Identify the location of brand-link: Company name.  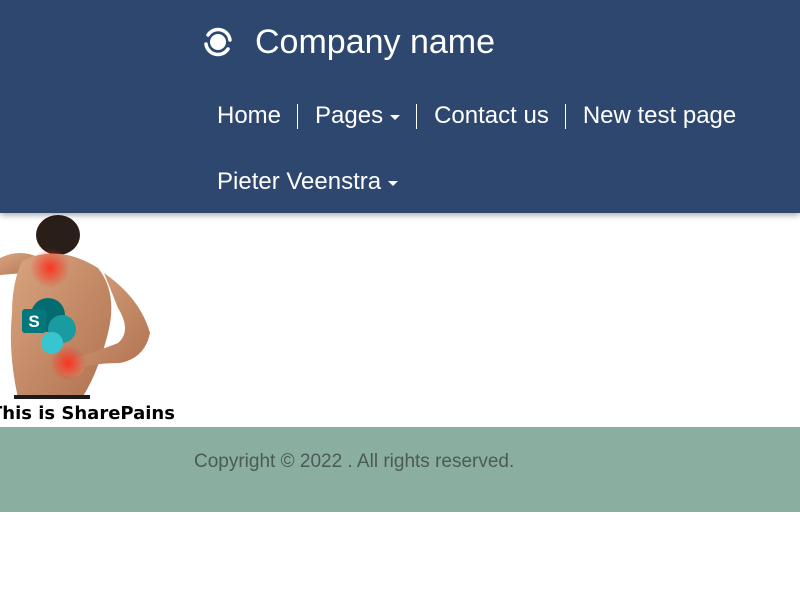
(347, 42).